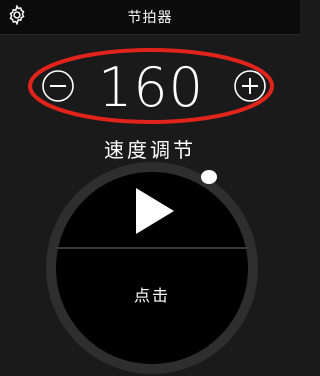 This screenshot has width=320, height=376. What do you see at coordinates (150, 34) in the screenshot?
I see `header-divider` at bounding box center [150, 34].